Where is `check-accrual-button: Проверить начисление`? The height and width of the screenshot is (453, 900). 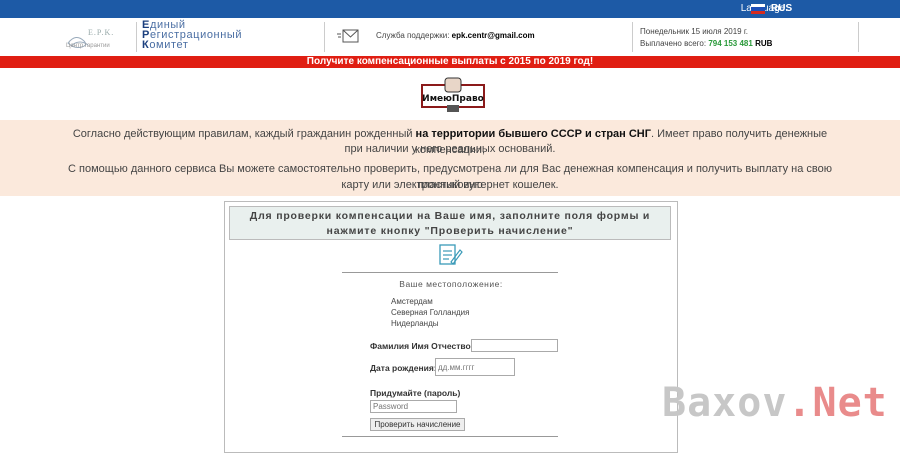
check-accrual-button: Проверить начисление is located at coordinates (417, 424).